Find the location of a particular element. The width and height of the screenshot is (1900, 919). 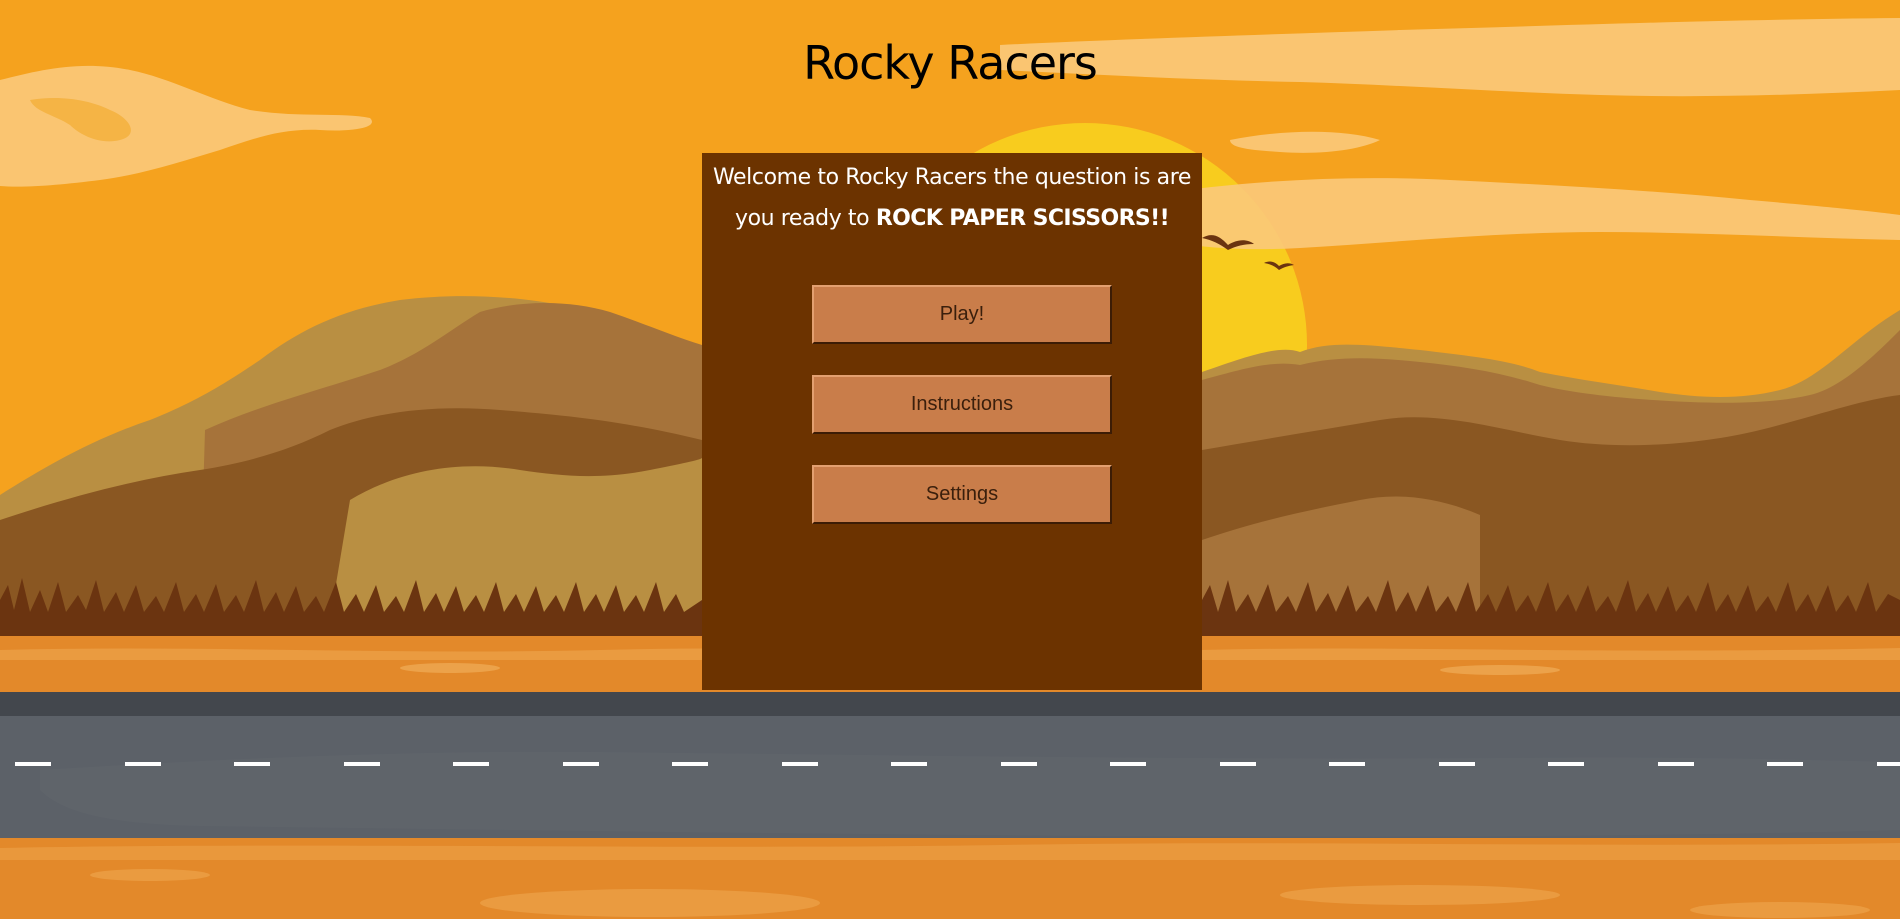

welcome-highlight: ROCK PAPER SCISSORS!! is located at coordinates (1022, 218).